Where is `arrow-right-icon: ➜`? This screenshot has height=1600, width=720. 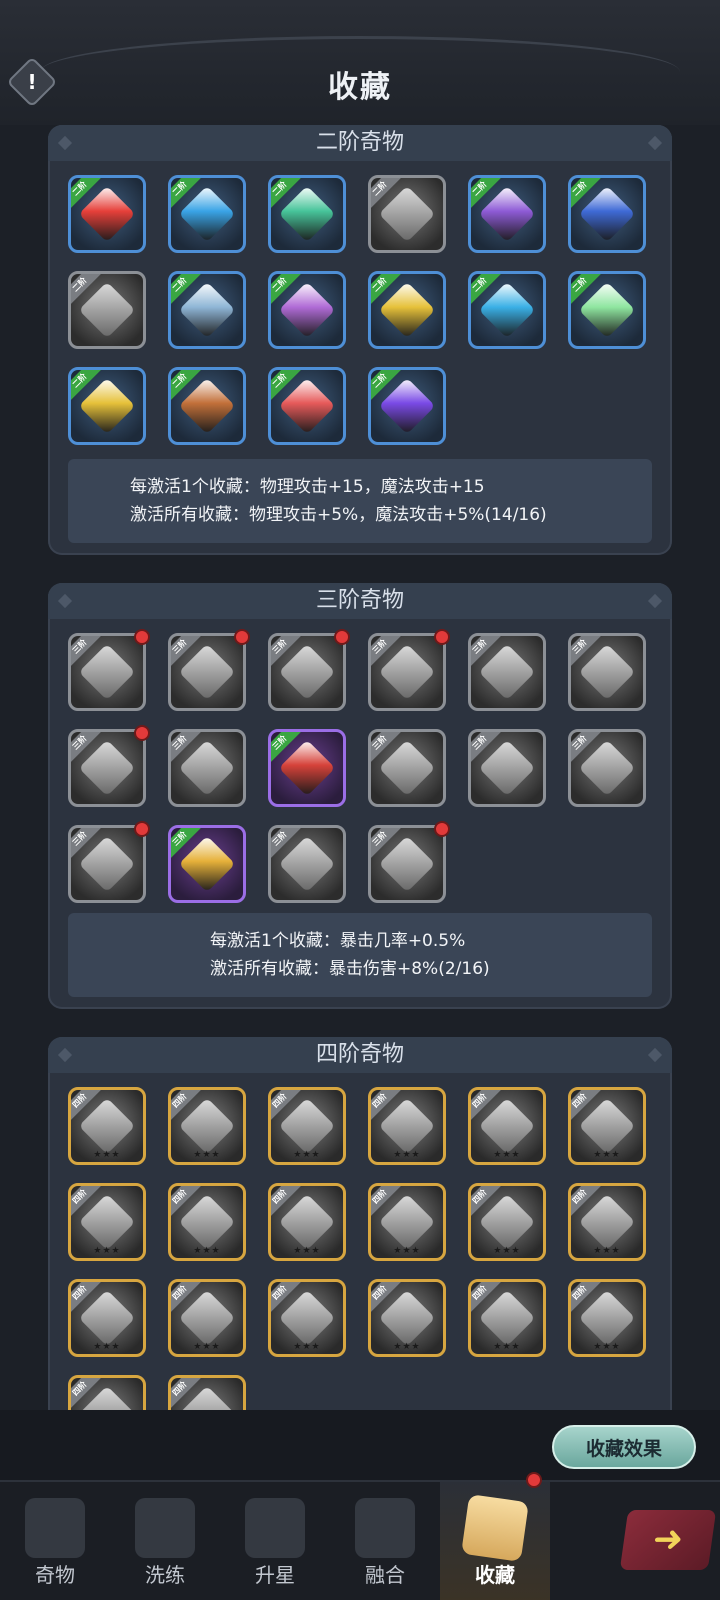 arrow-right-icon: ➜ is located at coordinates (668, 1539).